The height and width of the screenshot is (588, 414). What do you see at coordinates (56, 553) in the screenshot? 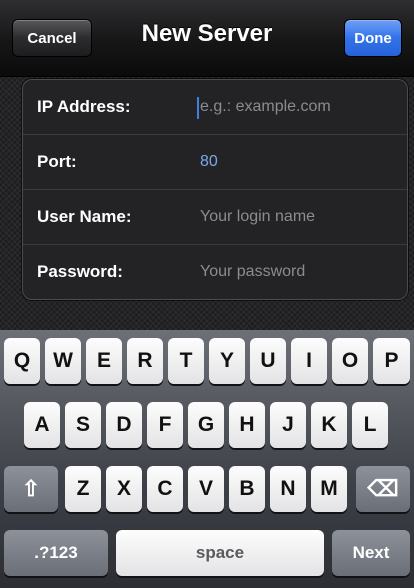
I see `numbers-key: .?123` at bounding box center [56, 553].